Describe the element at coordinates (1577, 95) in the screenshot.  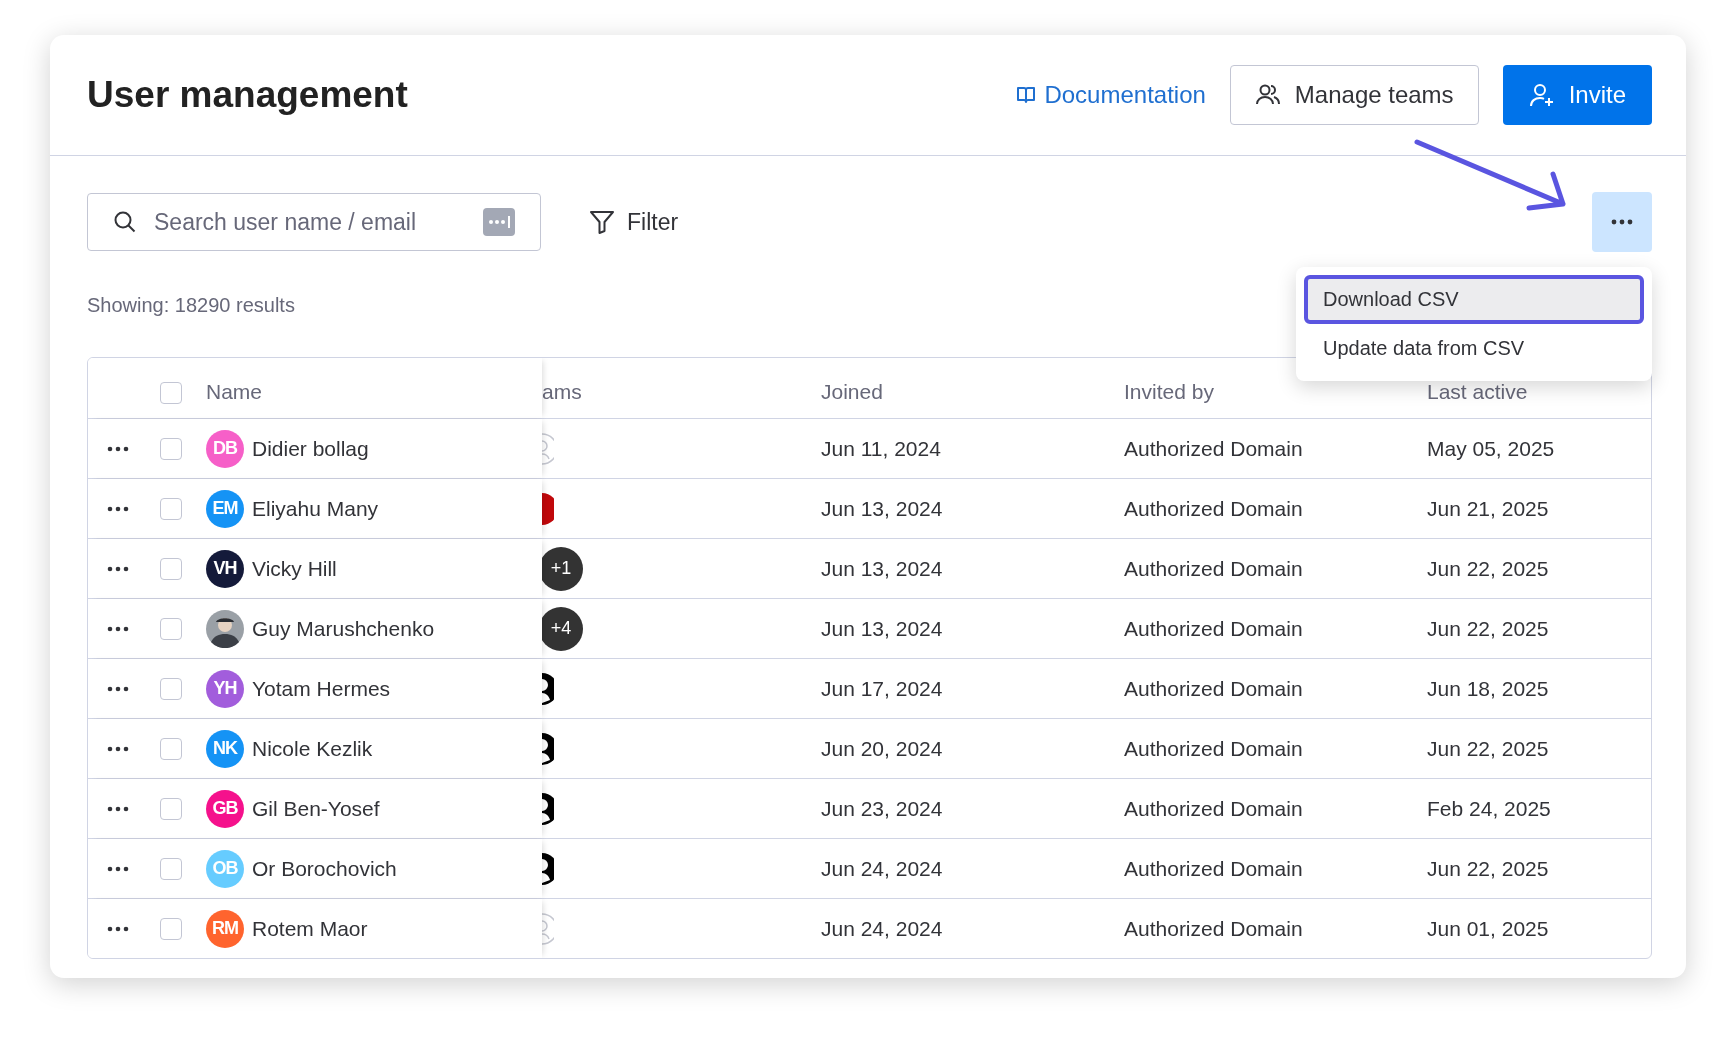
I see `invite-button: Invite` at that location.